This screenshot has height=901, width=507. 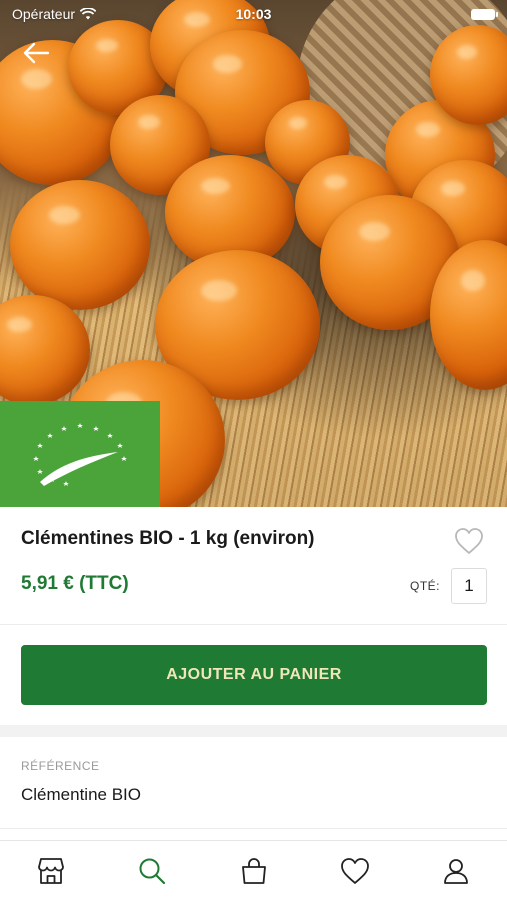 I want to click on store-icon, so click(x=50, y=871).